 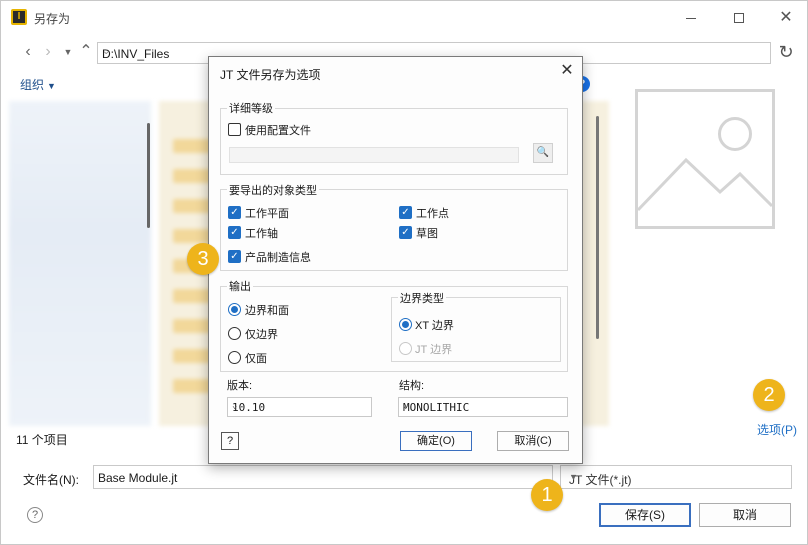 I want to click on sketch-label: 草图, so click(x=427, y=234).